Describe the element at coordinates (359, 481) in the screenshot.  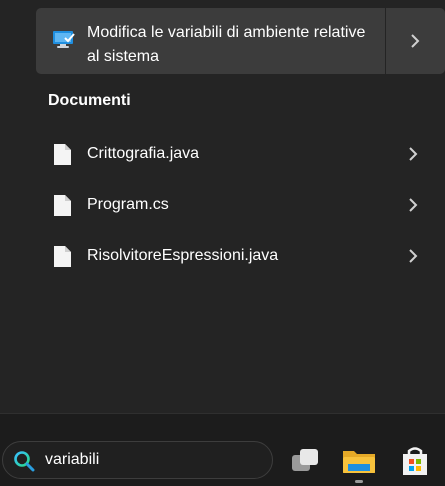
I see `active-app-indicator` at that location.